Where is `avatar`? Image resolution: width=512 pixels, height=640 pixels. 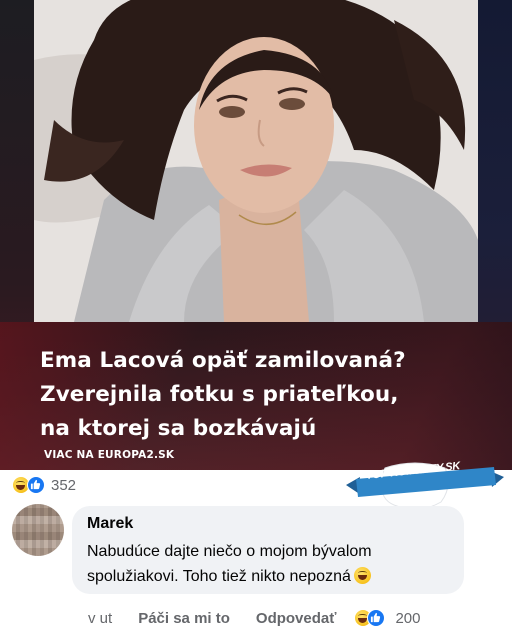
avatar is located at coordinates (38, 530).